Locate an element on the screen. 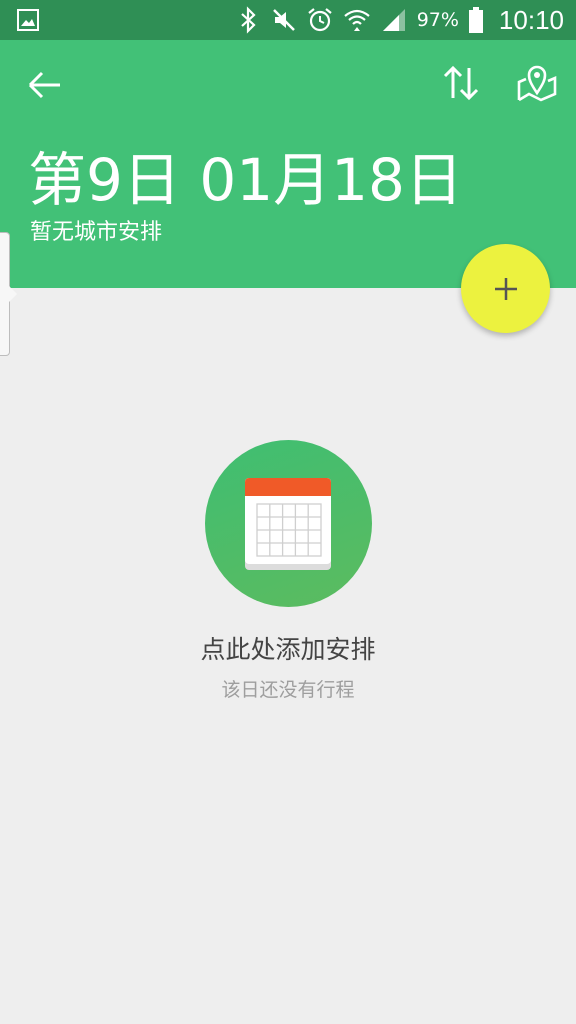 The image size is (576, 1024). plus-icon is located at coordinates (505, 288).